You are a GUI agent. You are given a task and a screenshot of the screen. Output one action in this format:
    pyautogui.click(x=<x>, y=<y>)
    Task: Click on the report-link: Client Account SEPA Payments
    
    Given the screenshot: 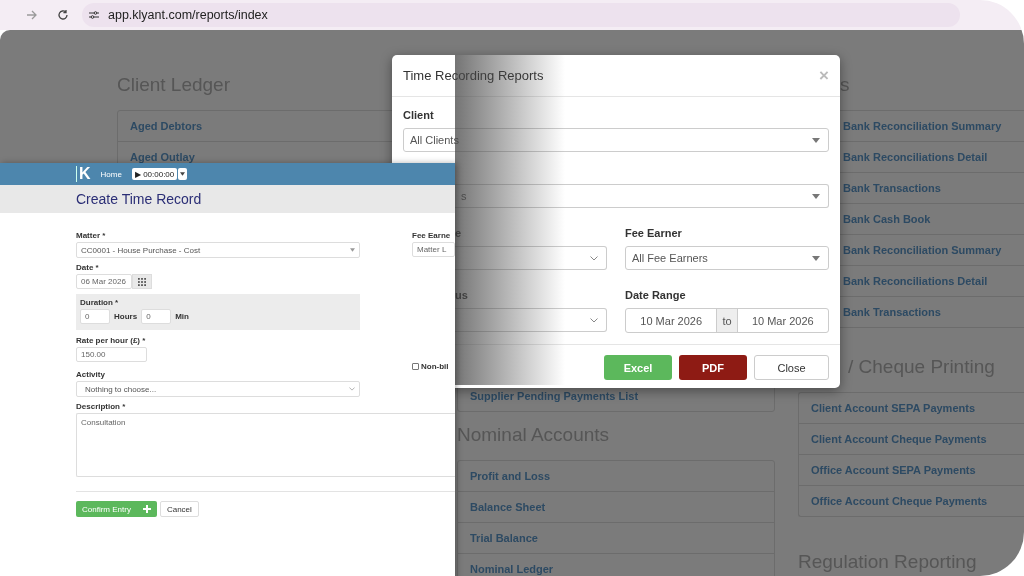 What is the action you would take?
    pyautogui.click(x=911, y=408)
    